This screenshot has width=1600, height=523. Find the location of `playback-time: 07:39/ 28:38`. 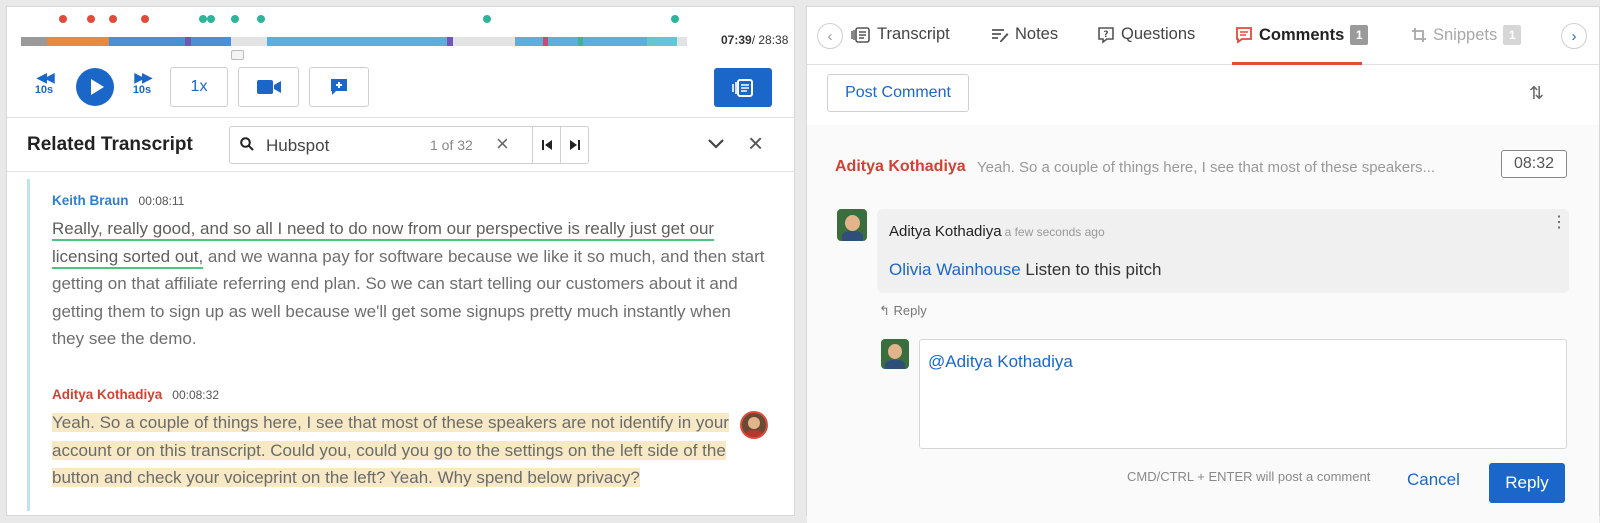

playback-time: 07:39/ 28:38 is located at coordinates (754, 40).